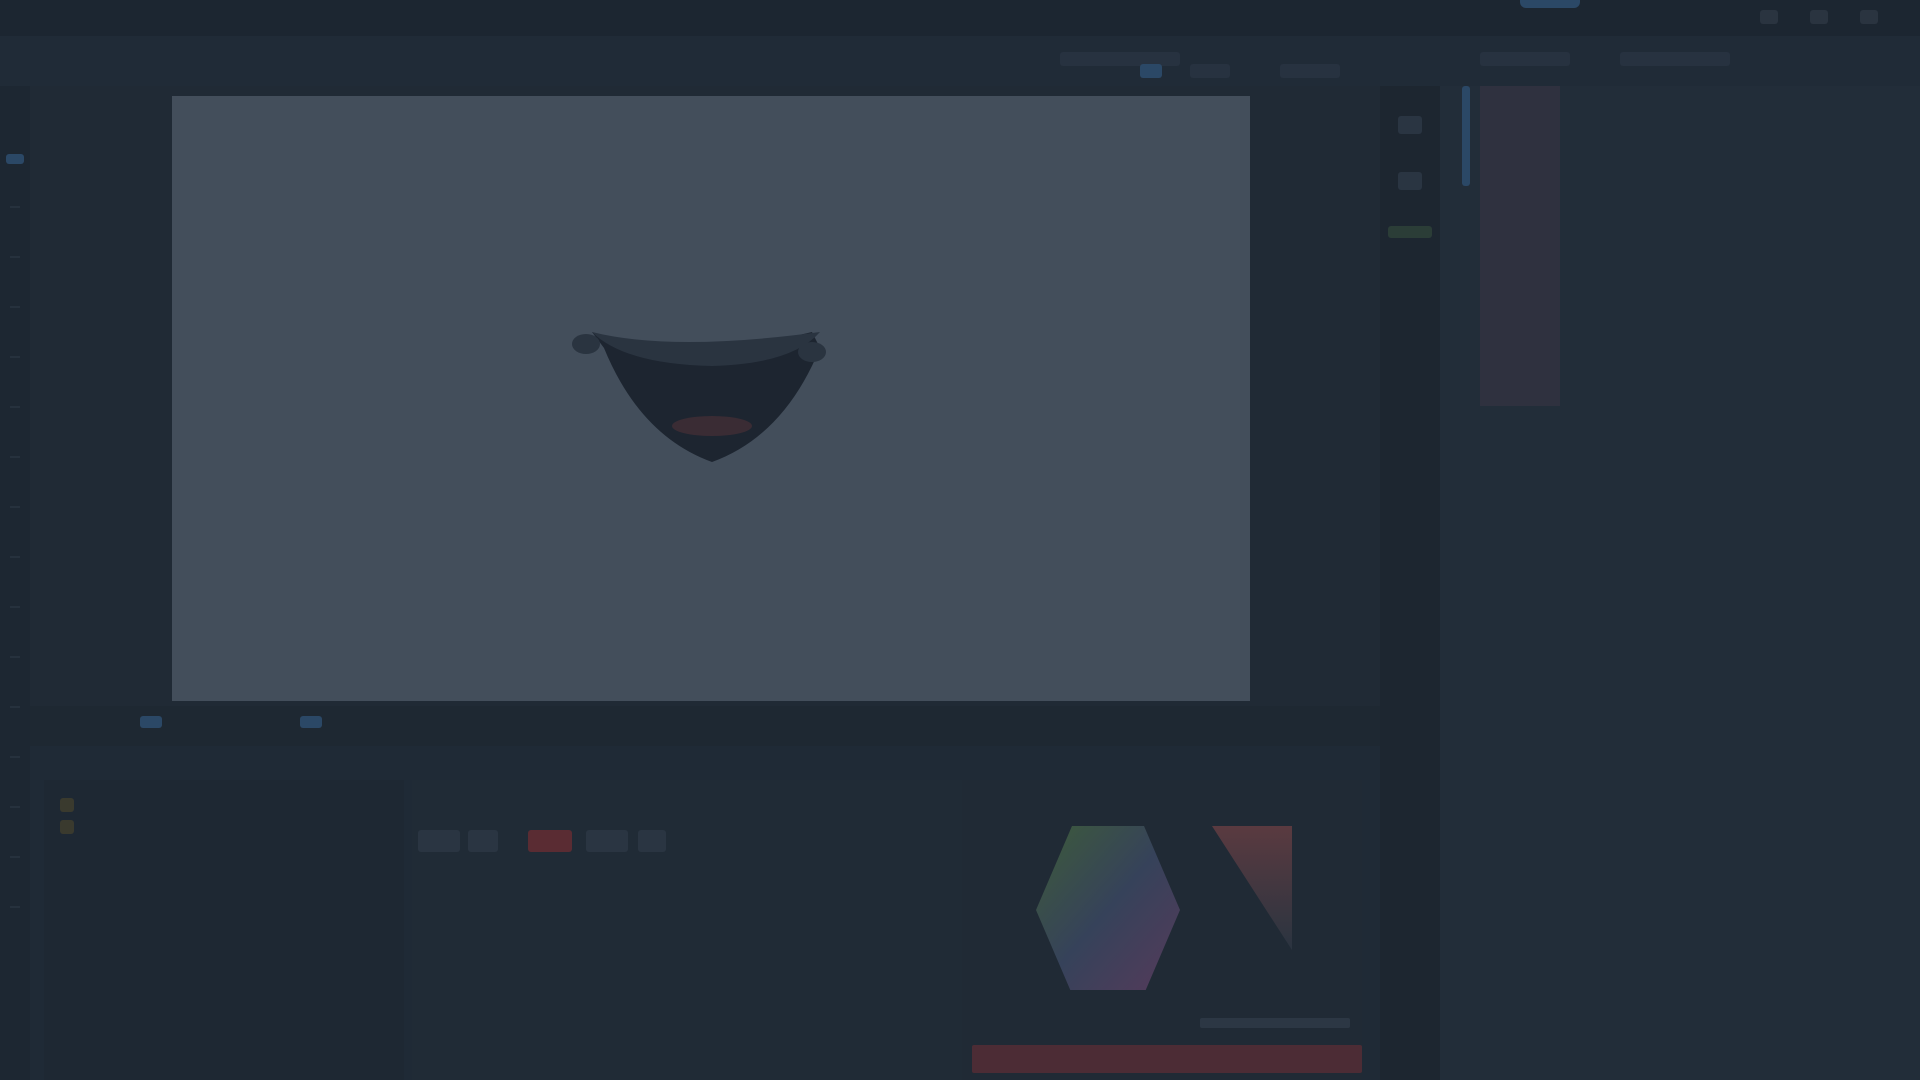 Image resolution: width=1920 pixels, height=1080 pixels. What do you see at coordinates (224, 930) in the screenshot?
I see `assets-panel` at bounding box center [224, 930].